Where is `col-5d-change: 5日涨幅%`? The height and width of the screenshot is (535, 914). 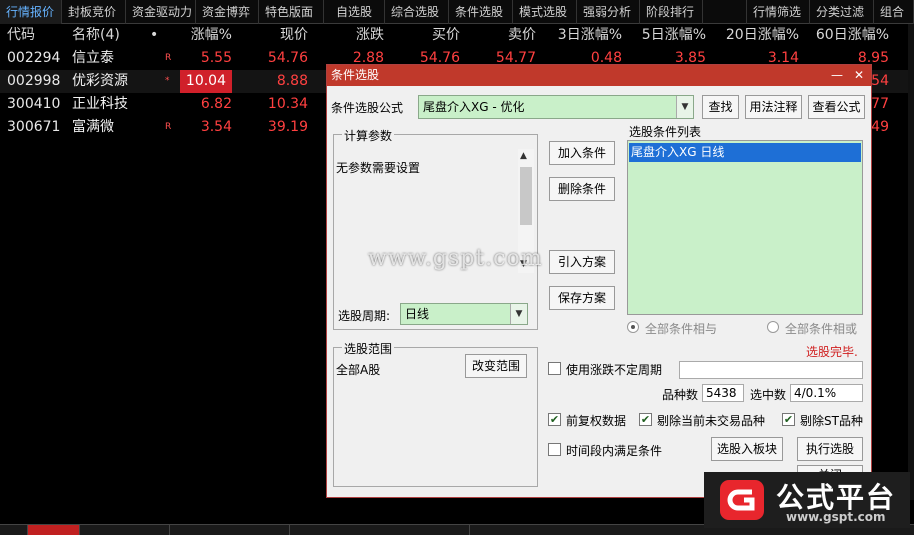 col-5d-change: 5日涨幅% is located at coordinates (674, 35).